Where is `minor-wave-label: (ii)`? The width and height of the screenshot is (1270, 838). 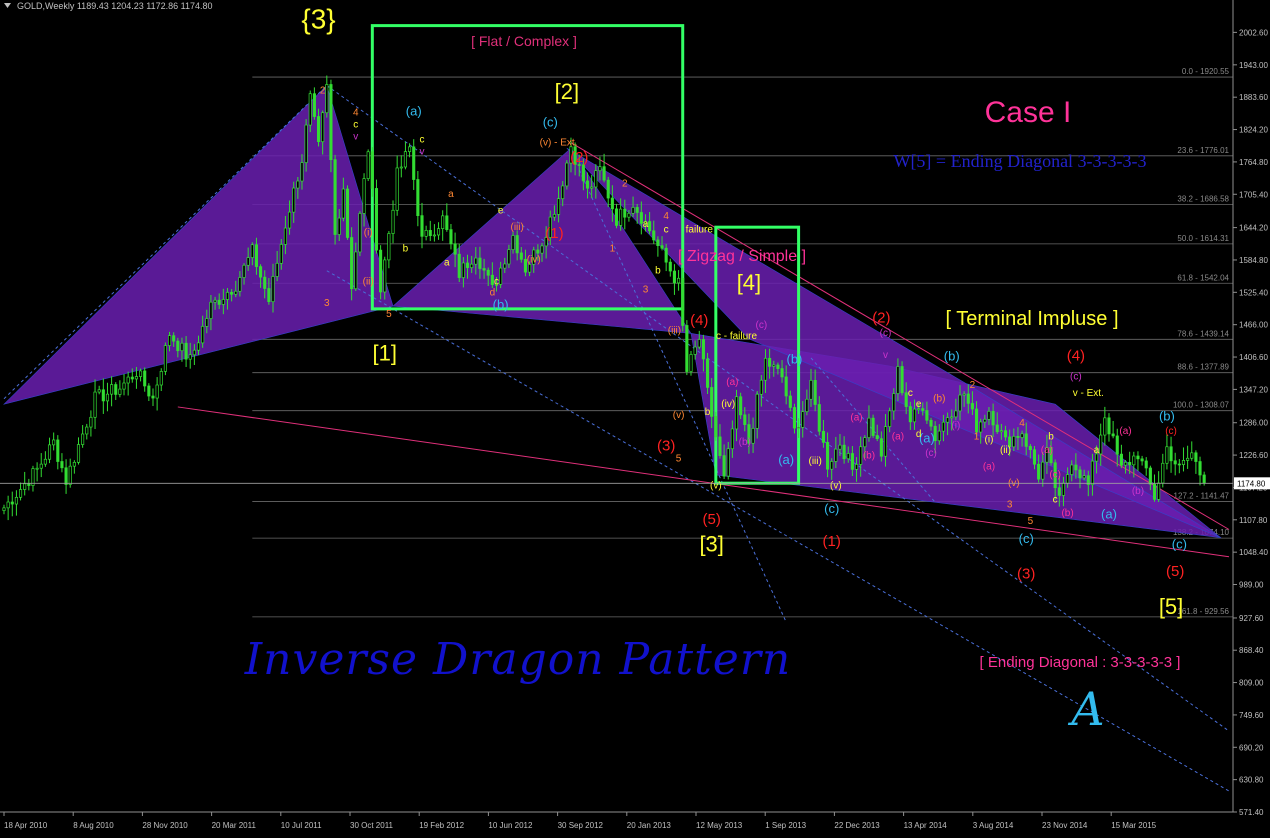
minor-wave-label: (ii) is located at coordinates (368, 281).